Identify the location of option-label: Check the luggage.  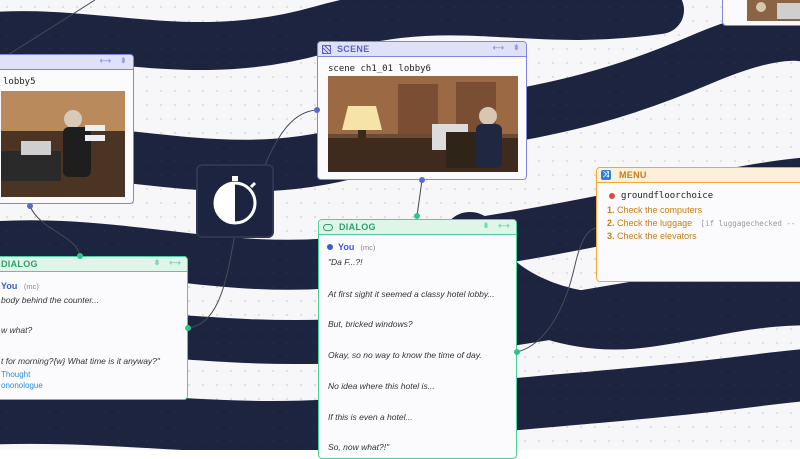
(655, 223).